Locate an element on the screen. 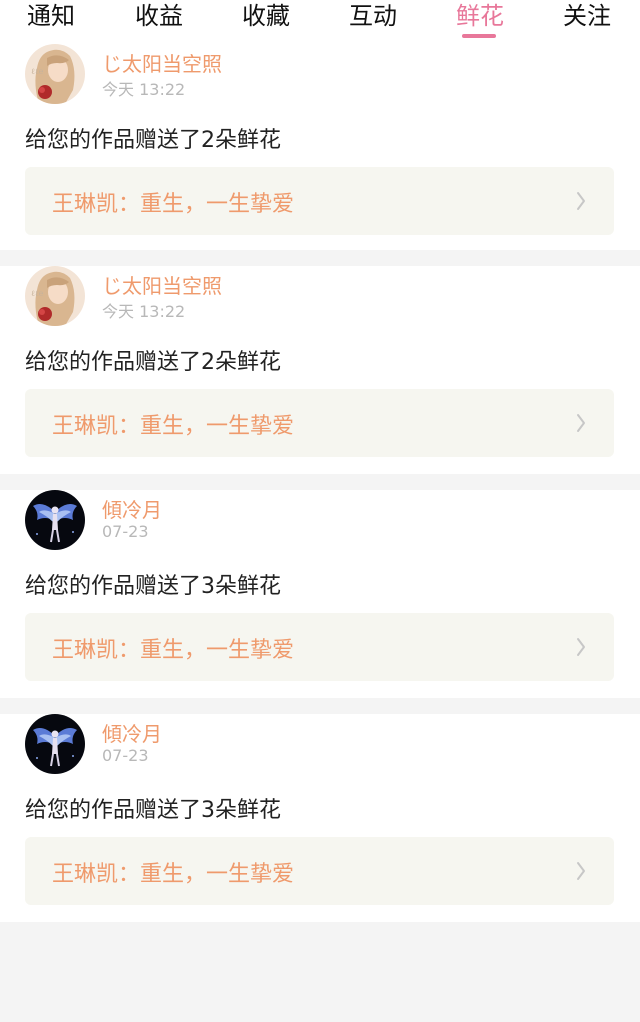  tab-notifications: 通知 is located at coordinates (51, 19).